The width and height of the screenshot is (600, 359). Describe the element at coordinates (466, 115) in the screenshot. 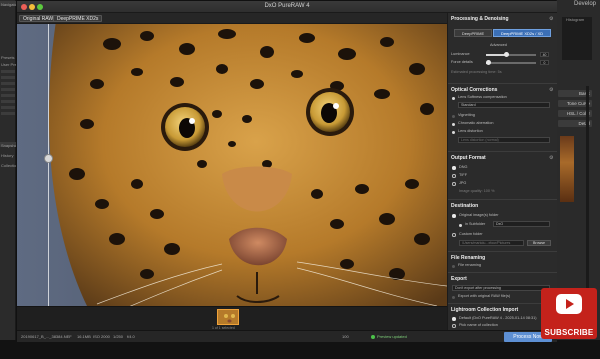

I see `vignetting-label: Vignetting` at that location.